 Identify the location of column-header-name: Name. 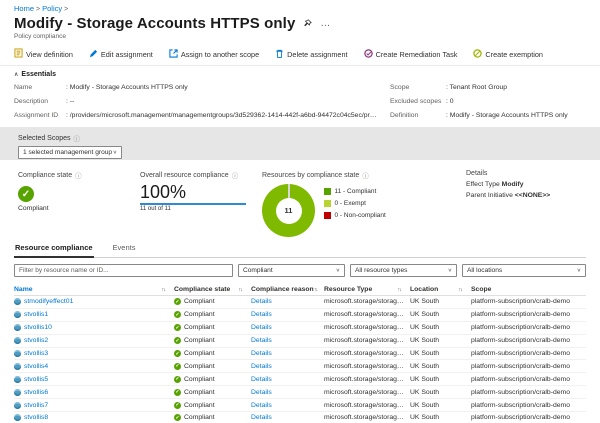
(94, 289).